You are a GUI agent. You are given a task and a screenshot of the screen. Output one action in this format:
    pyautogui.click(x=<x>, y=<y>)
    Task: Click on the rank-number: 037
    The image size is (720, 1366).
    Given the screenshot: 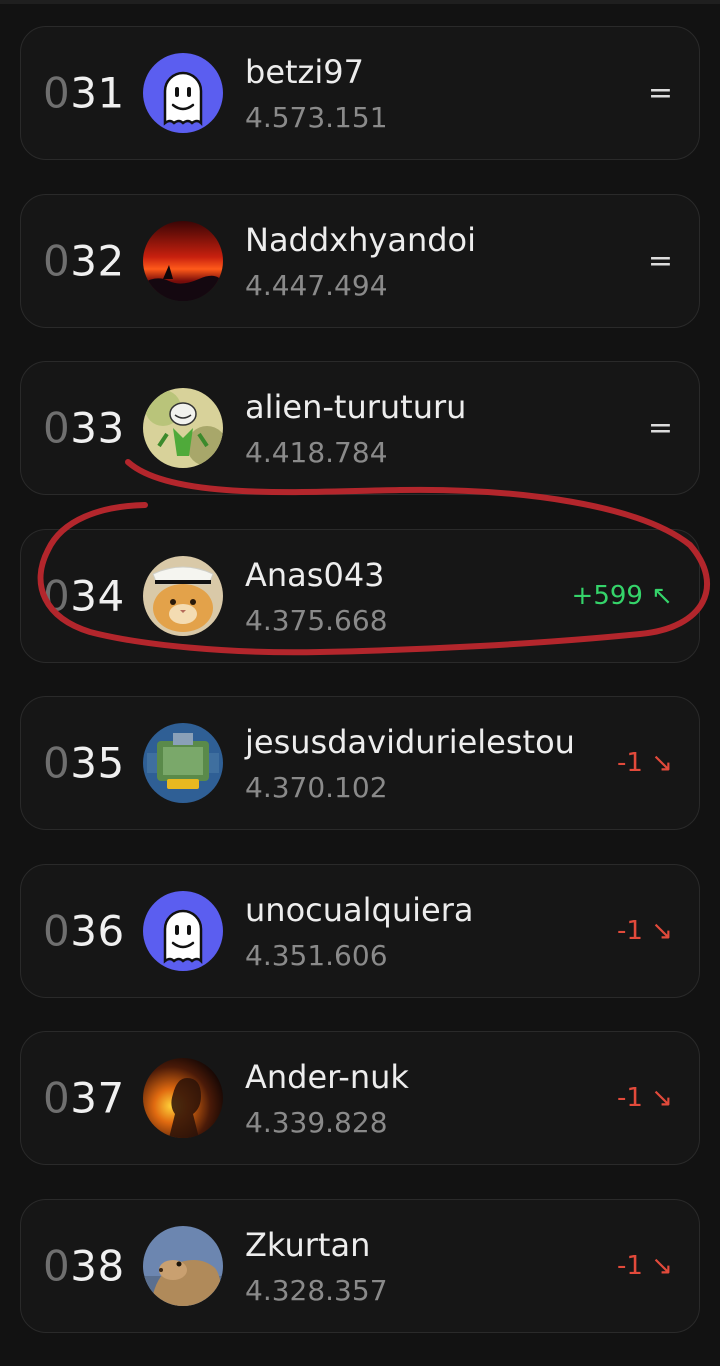 What is the action you would take?
    pyautogui.click(x=84, y=1098)
    